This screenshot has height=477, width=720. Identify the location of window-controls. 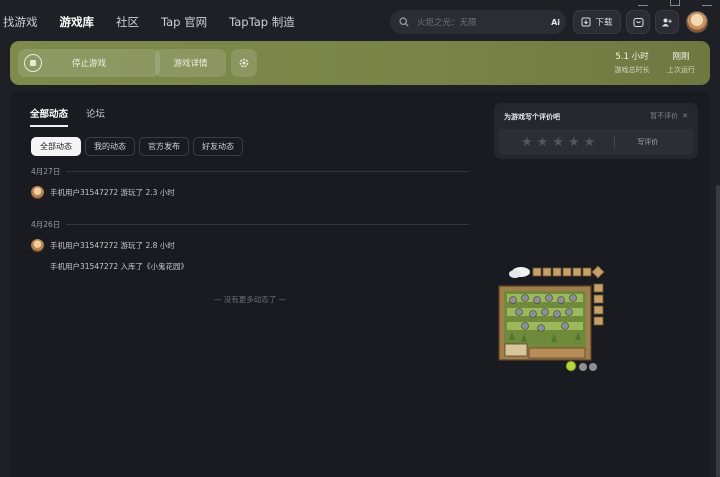
(675, 3).